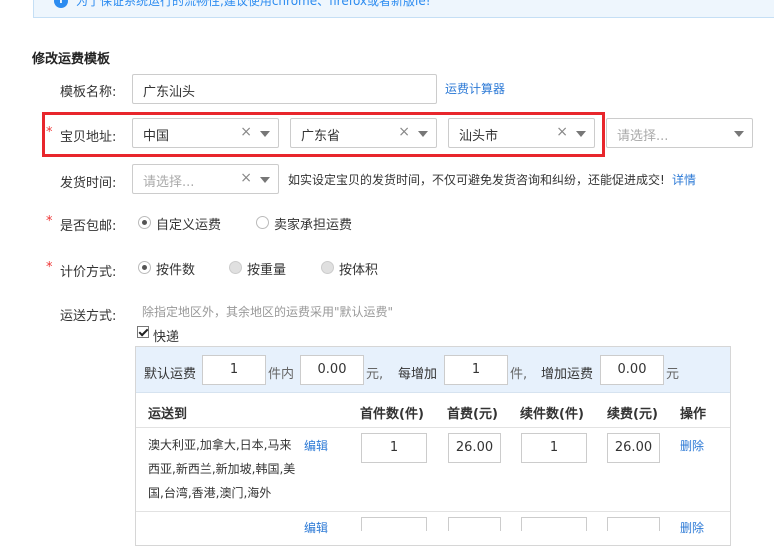 Image resolution: width=774 pixels, height=546 pixels. I want to click on shipping-method-label: 运送方式:, so click(88, 316).